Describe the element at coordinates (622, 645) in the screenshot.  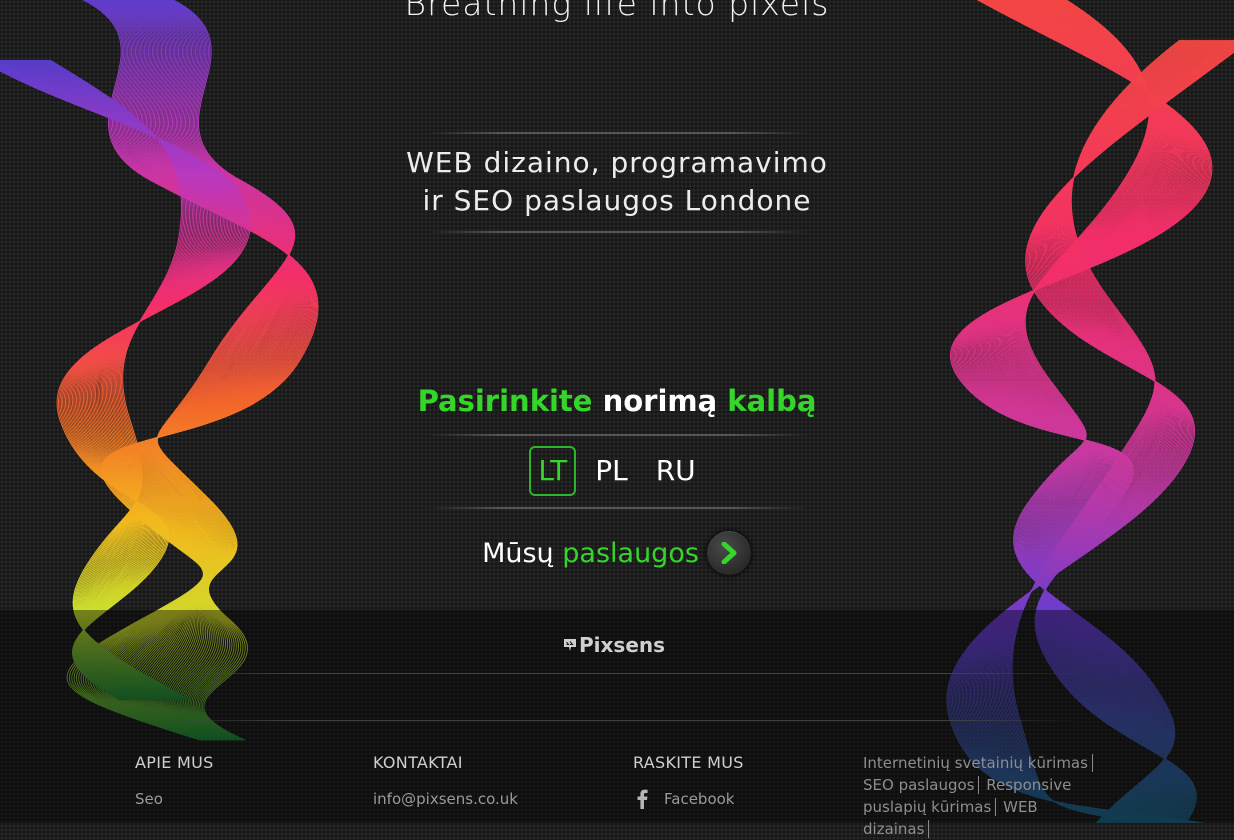
I see `logo-text: Pixsens` at that location.